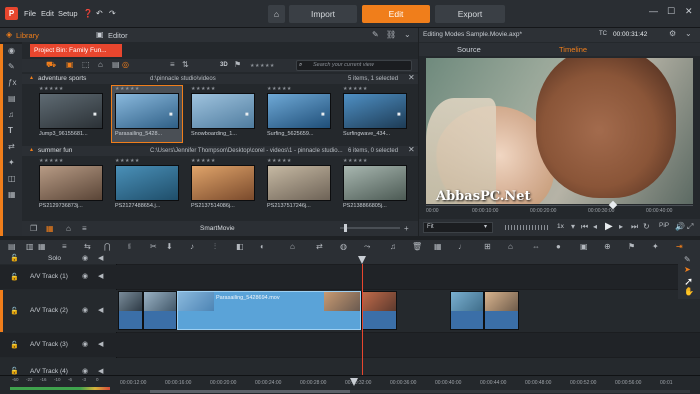  What do you see at coordinates (11, 146) in the screenshot?
I see `transitions-icon: ⇄` at bounding box center [11, 146].